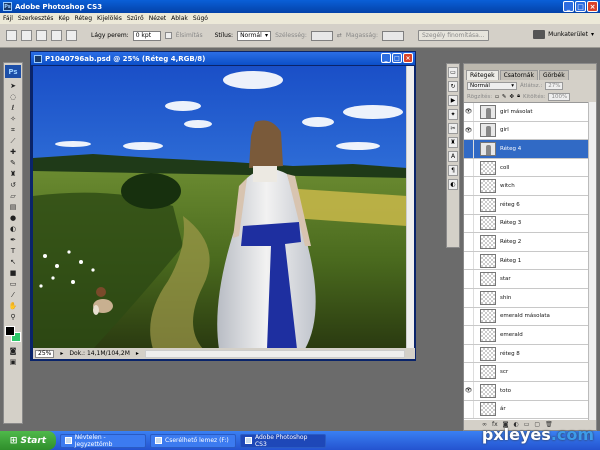  What do you see at coordinates (13, 152) in the screenshot?
I see `healing-brush-tool-icon: ✚` at bounding box center [13, 152].